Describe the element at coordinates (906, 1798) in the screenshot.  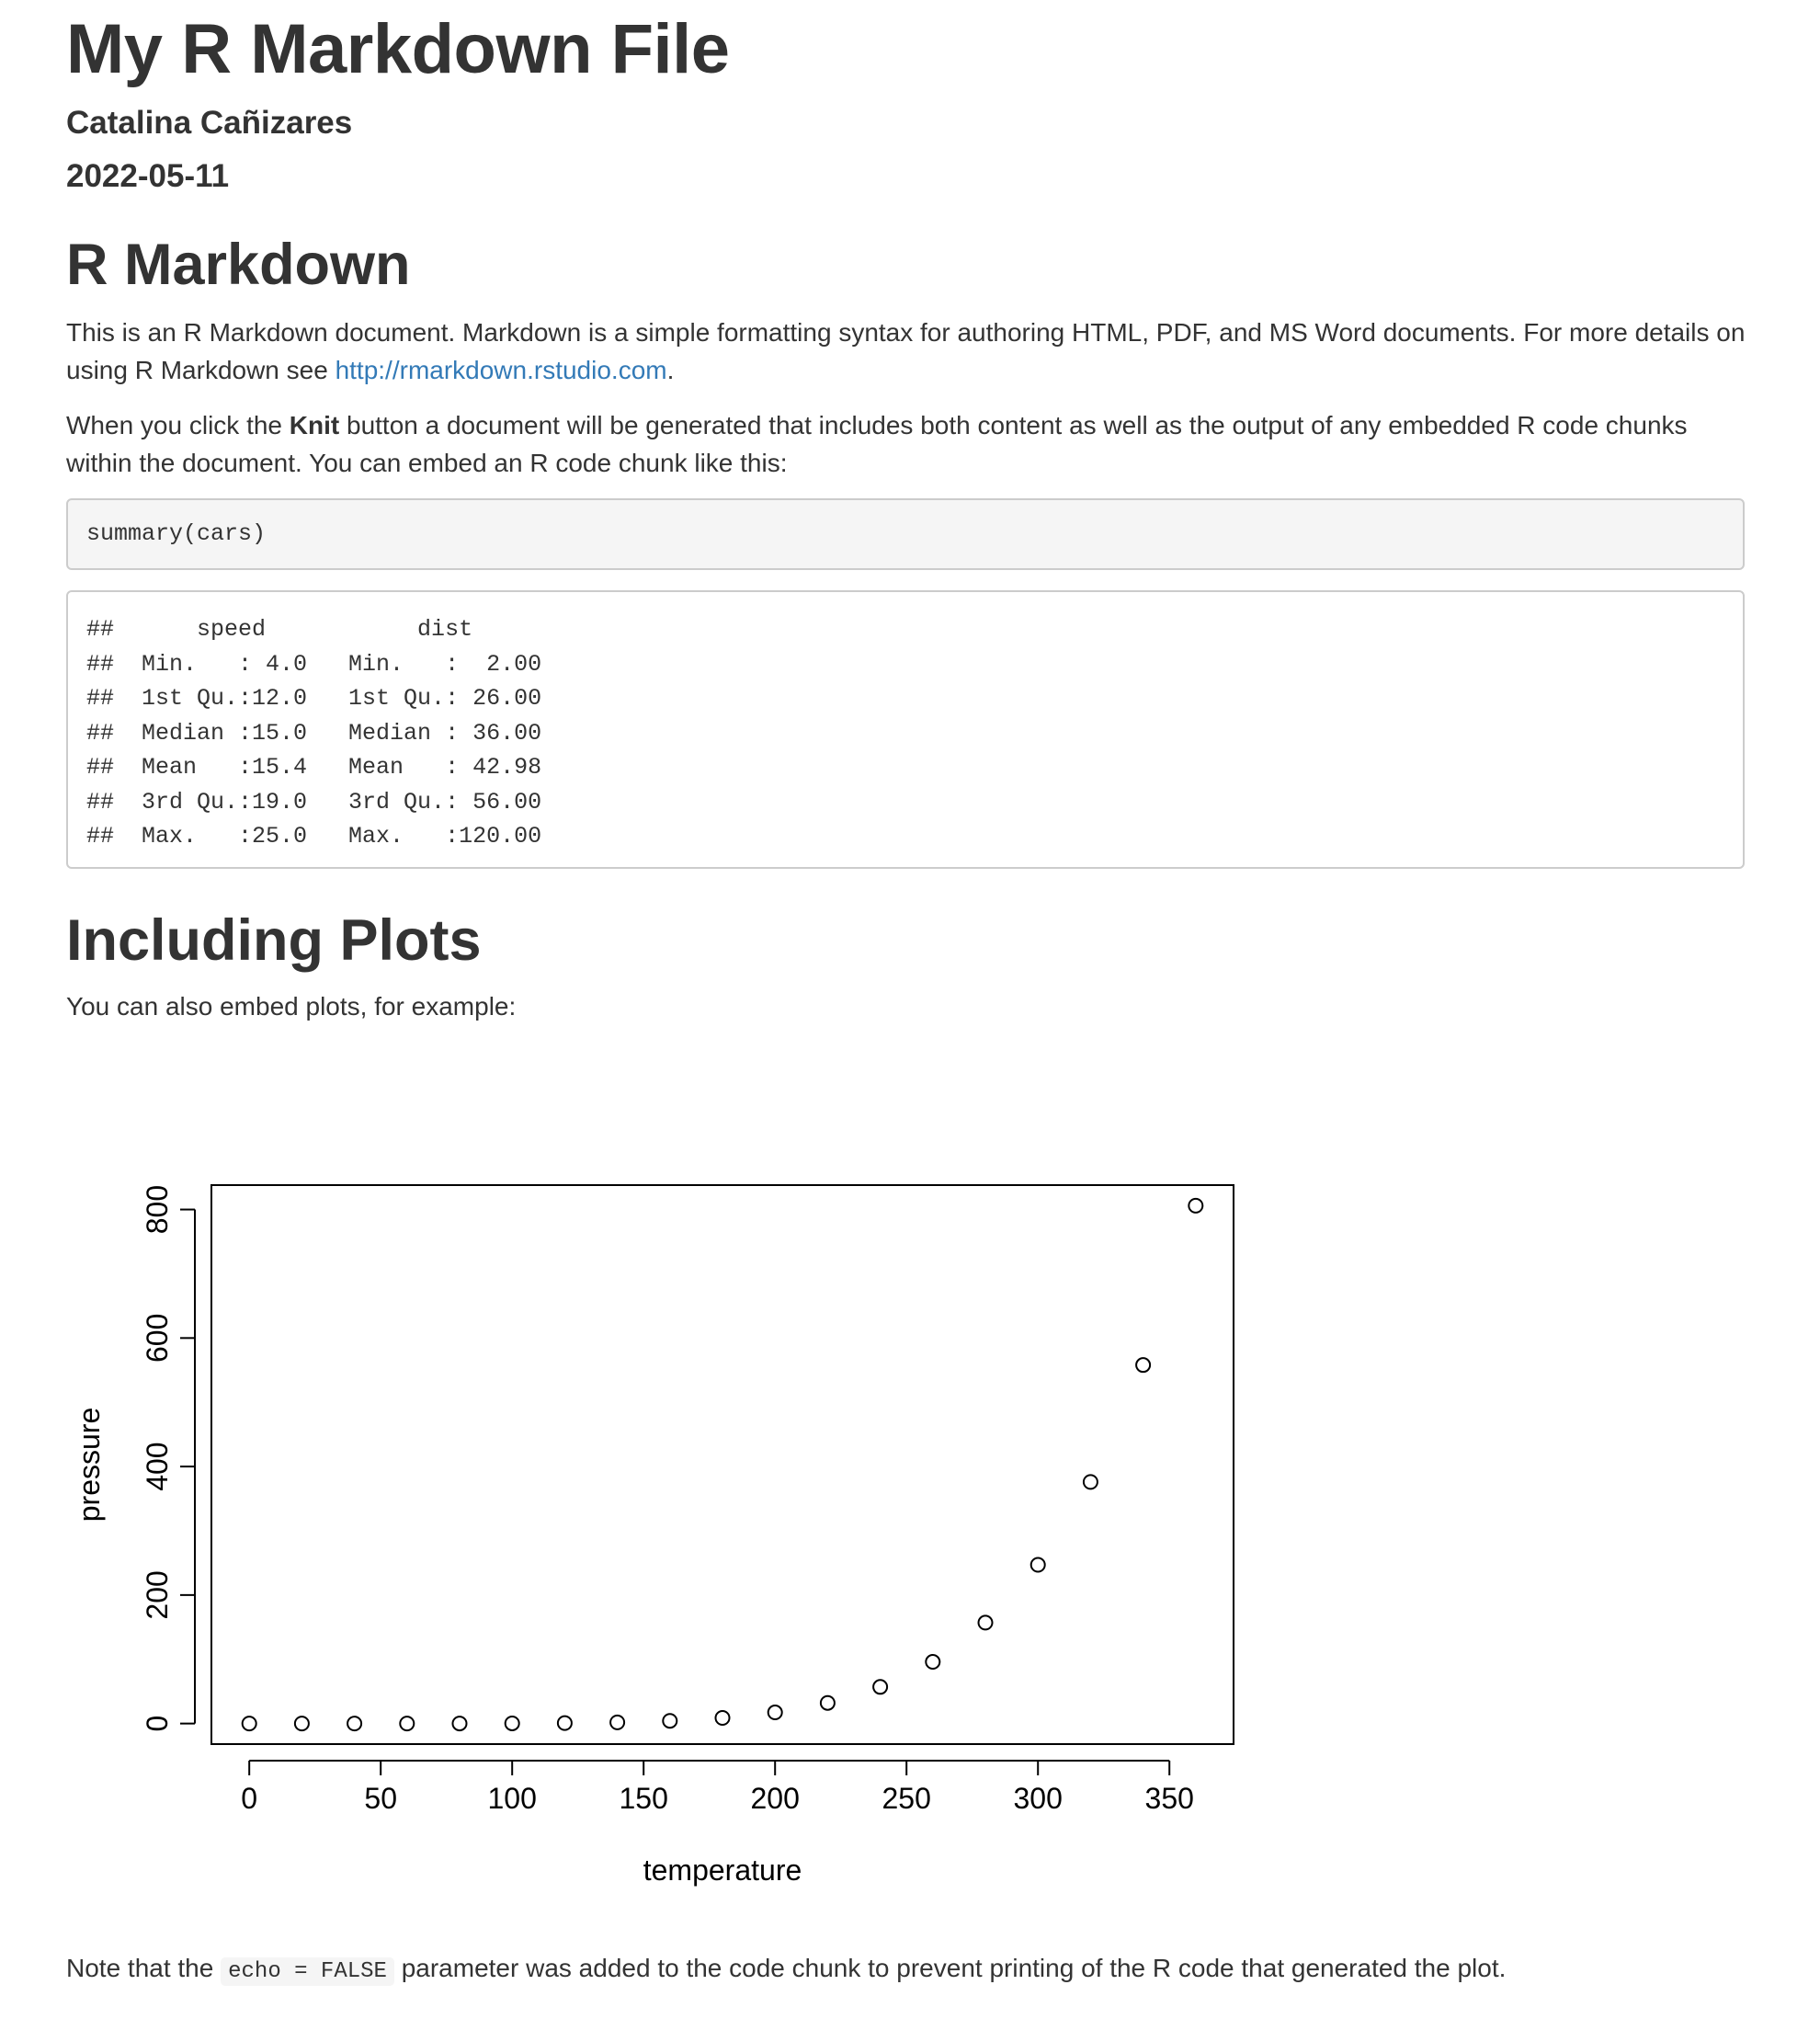
I see `x-tick-label: 250` at that location.